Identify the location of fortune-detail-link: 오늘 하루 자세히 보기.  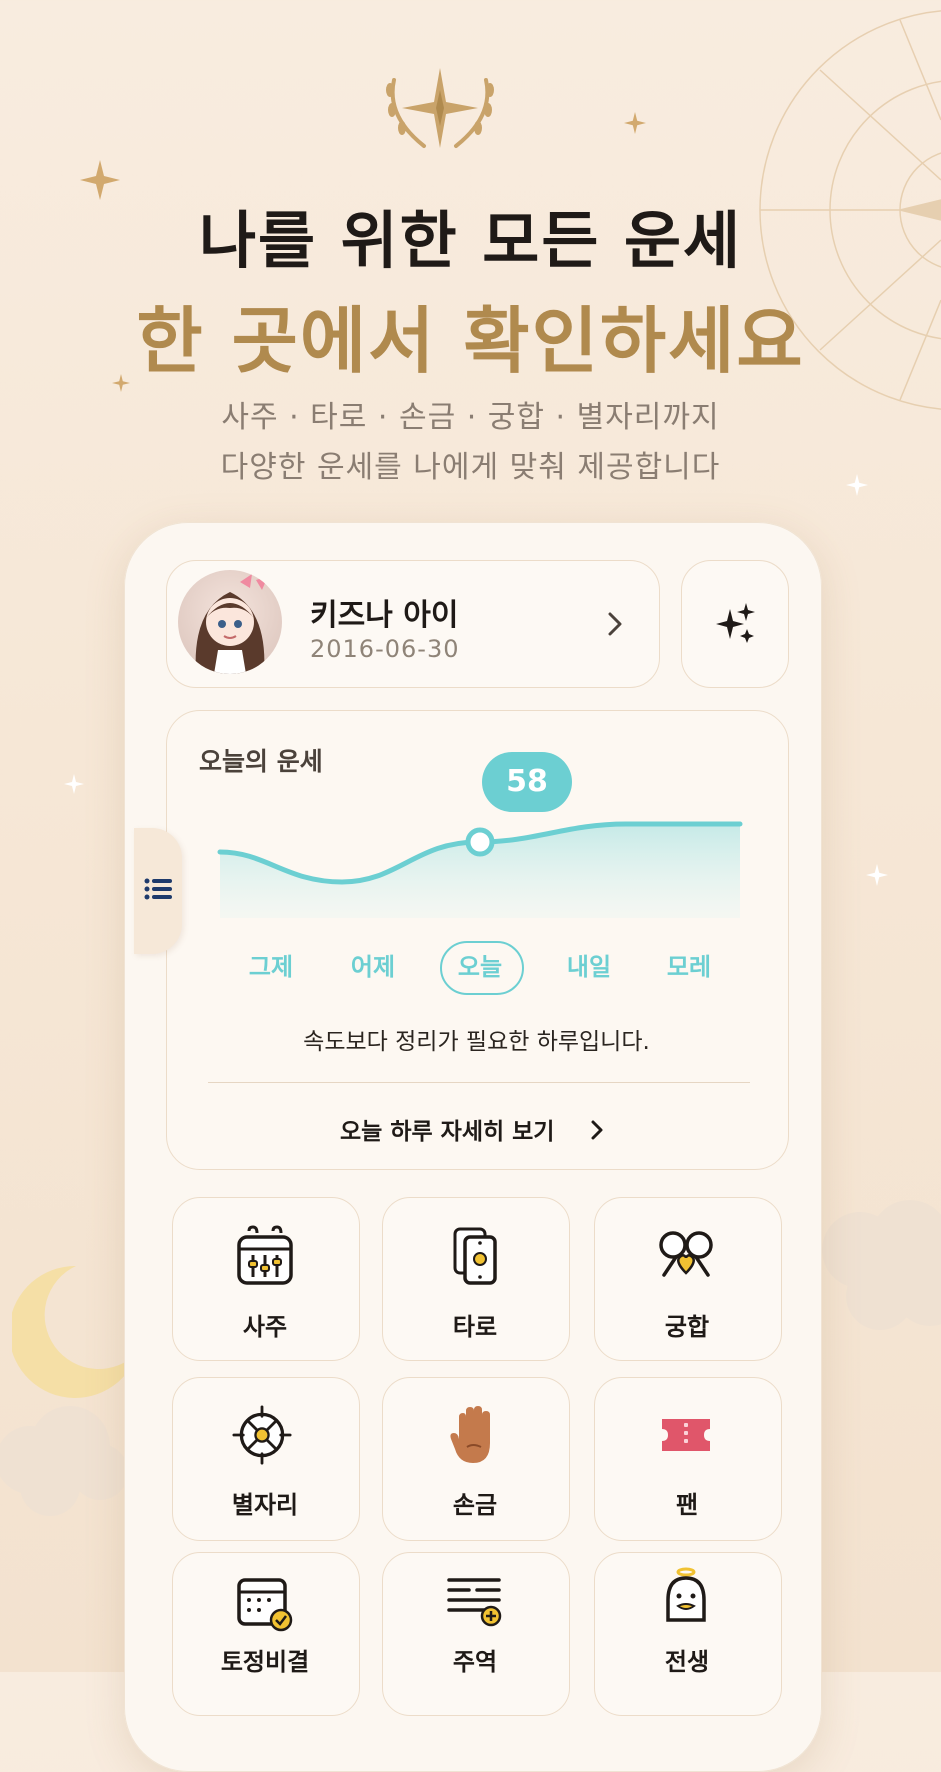
(447, 1129).